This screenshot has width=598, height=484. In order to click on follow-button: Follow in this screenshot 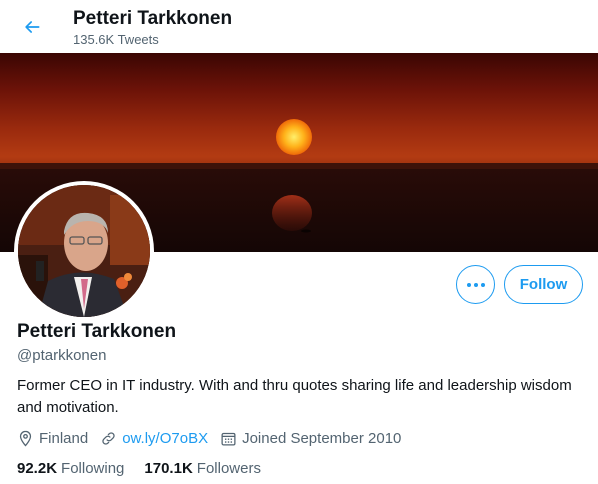, I will do `click(543, 284)`.